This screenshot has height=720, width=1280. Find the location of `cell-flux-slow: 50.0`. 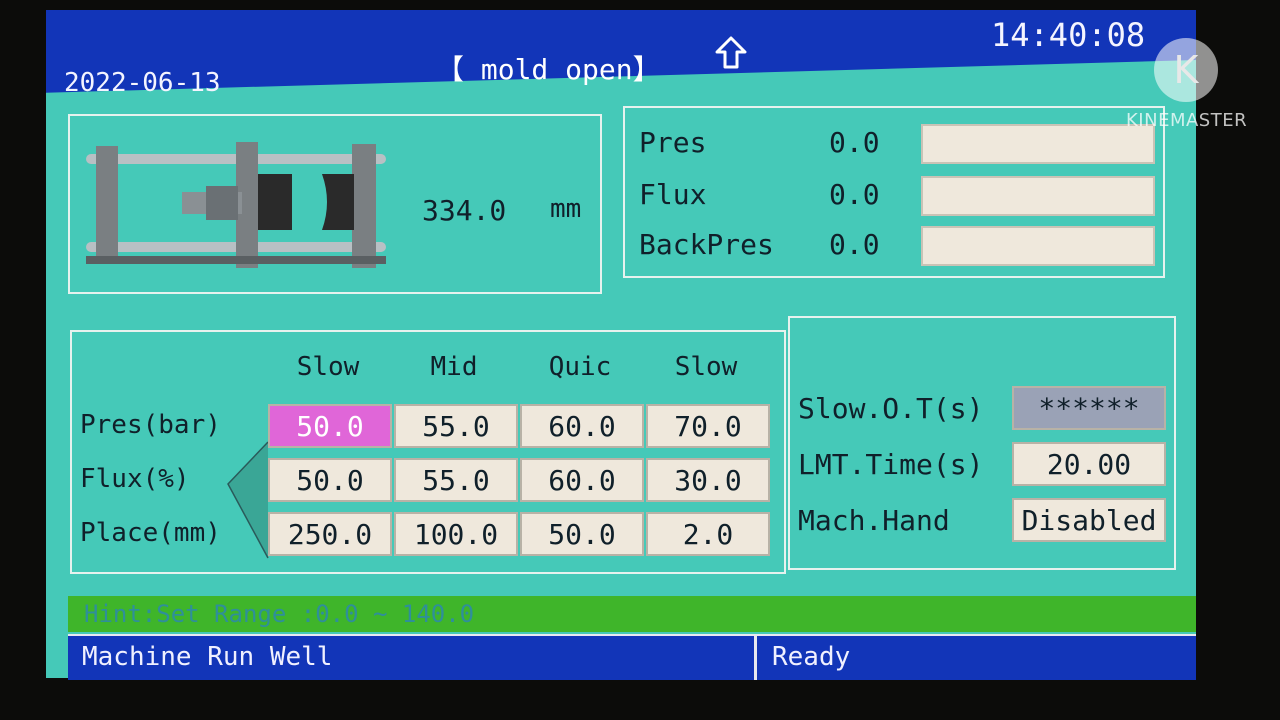

cell-flux-slow: 50.0 is located at coordinates (330, 480).